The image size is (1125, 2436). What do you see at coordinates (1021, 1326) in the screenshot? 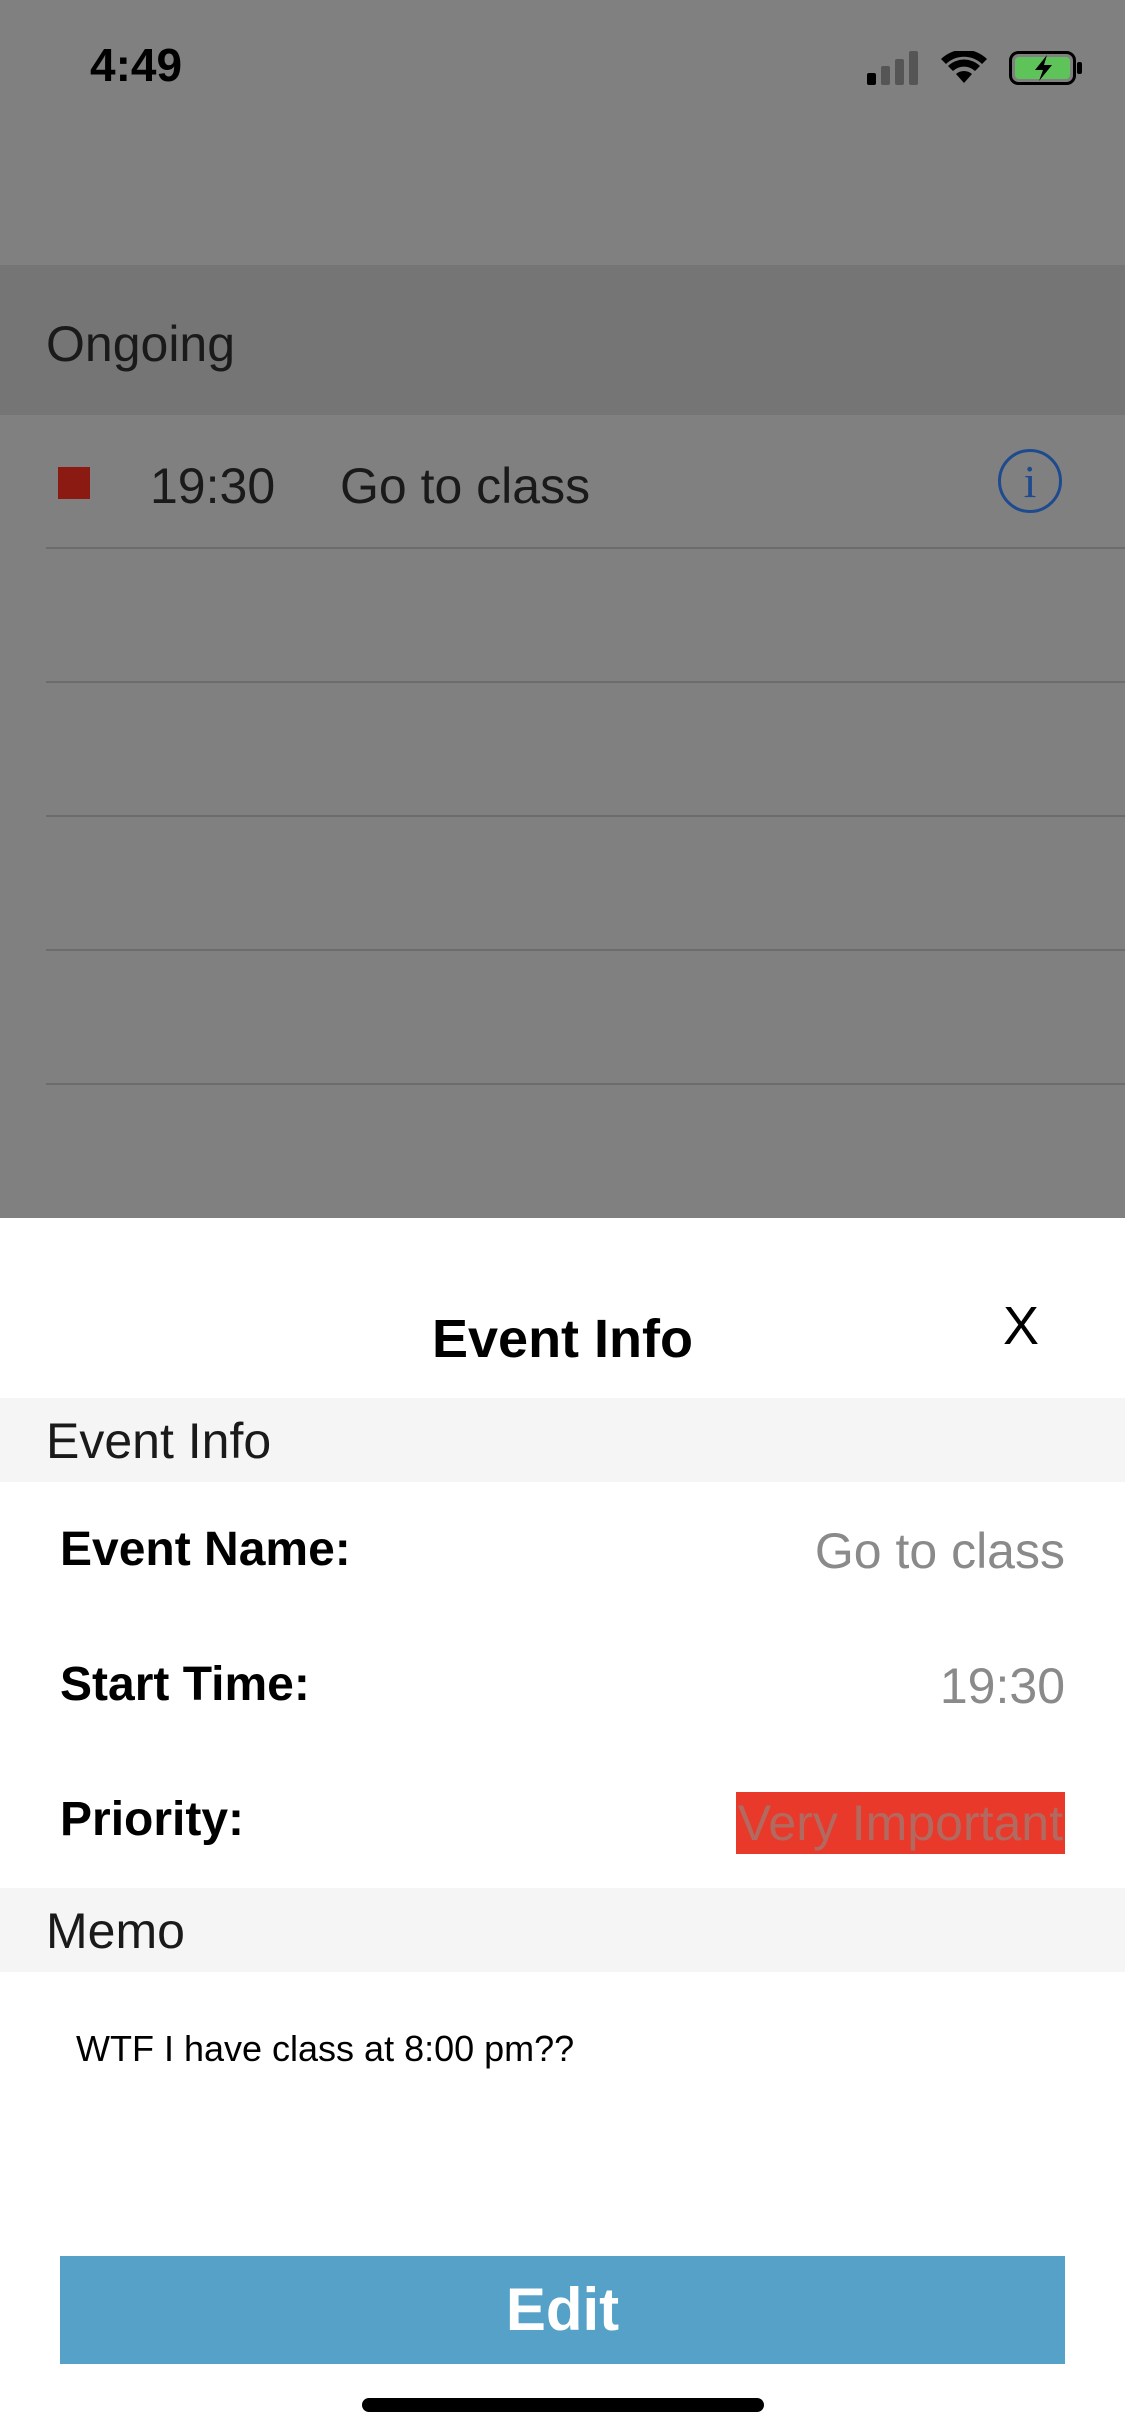
I see `close-button: X` at bounding box center [1021, 1326].